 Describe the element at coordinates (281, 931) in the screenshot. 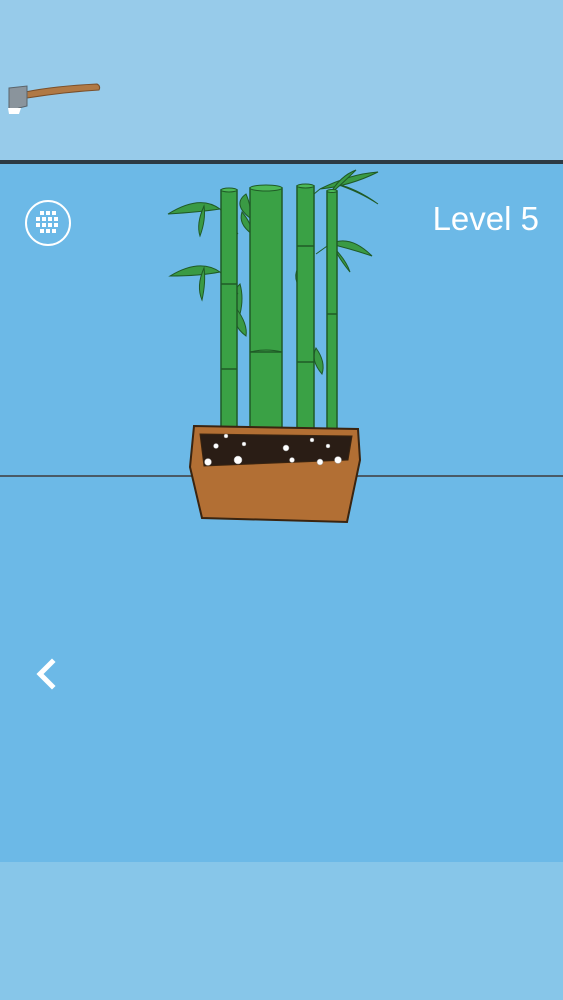

I see `bottom-bar` at that location.